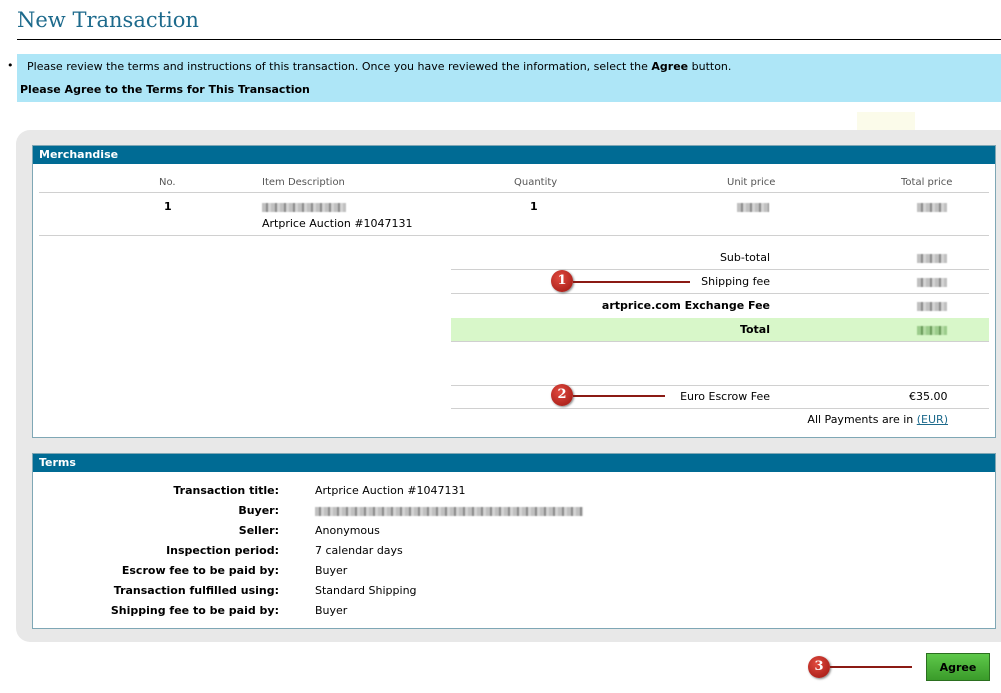  Describe the element at coordinates (877, 419) in the screenshot. I see `payments-currency-note: All Payments are in (EUR)` at that location.